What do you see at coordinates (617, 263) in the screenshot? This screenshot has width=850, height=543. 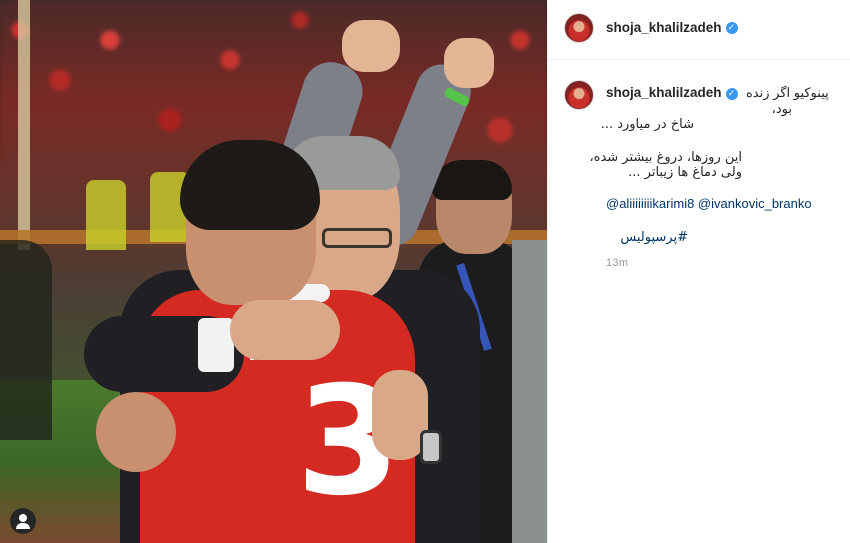 I see `post-timestamp: 13m` at bounding box center [617, 263].